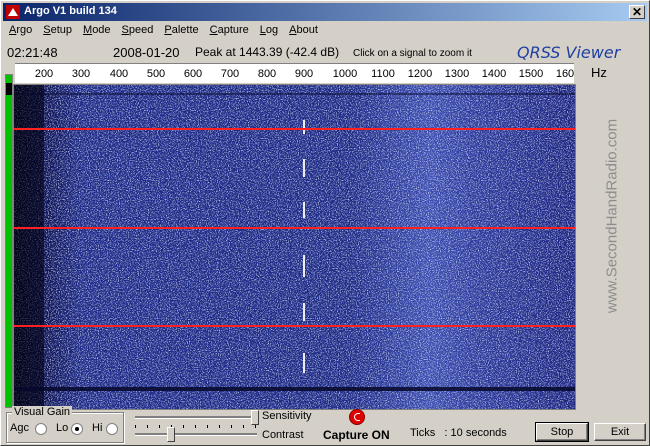 The width and height of the screenshot is (650, 446). I want to click on contrast-ticks, so click(196, 426).